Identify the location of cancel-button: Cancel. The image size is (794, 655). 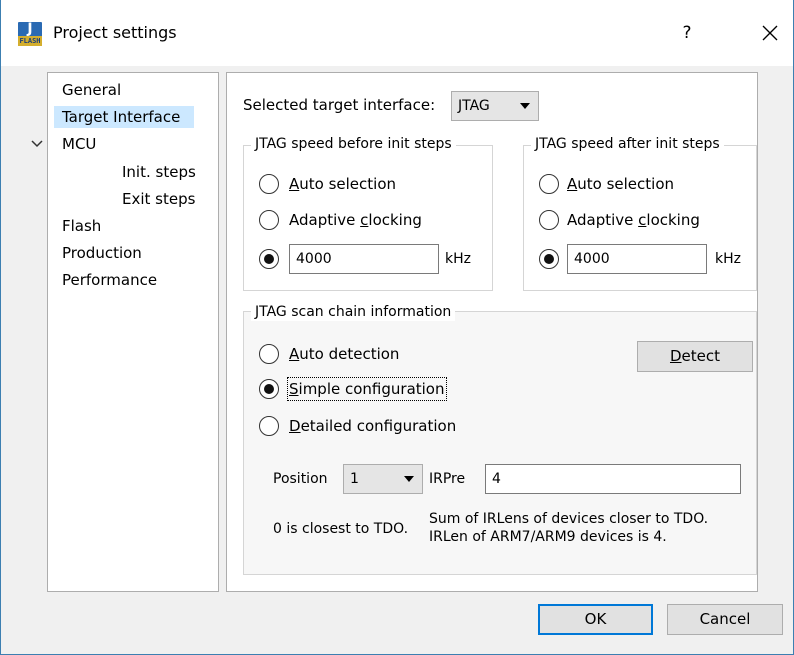
(725, 619).